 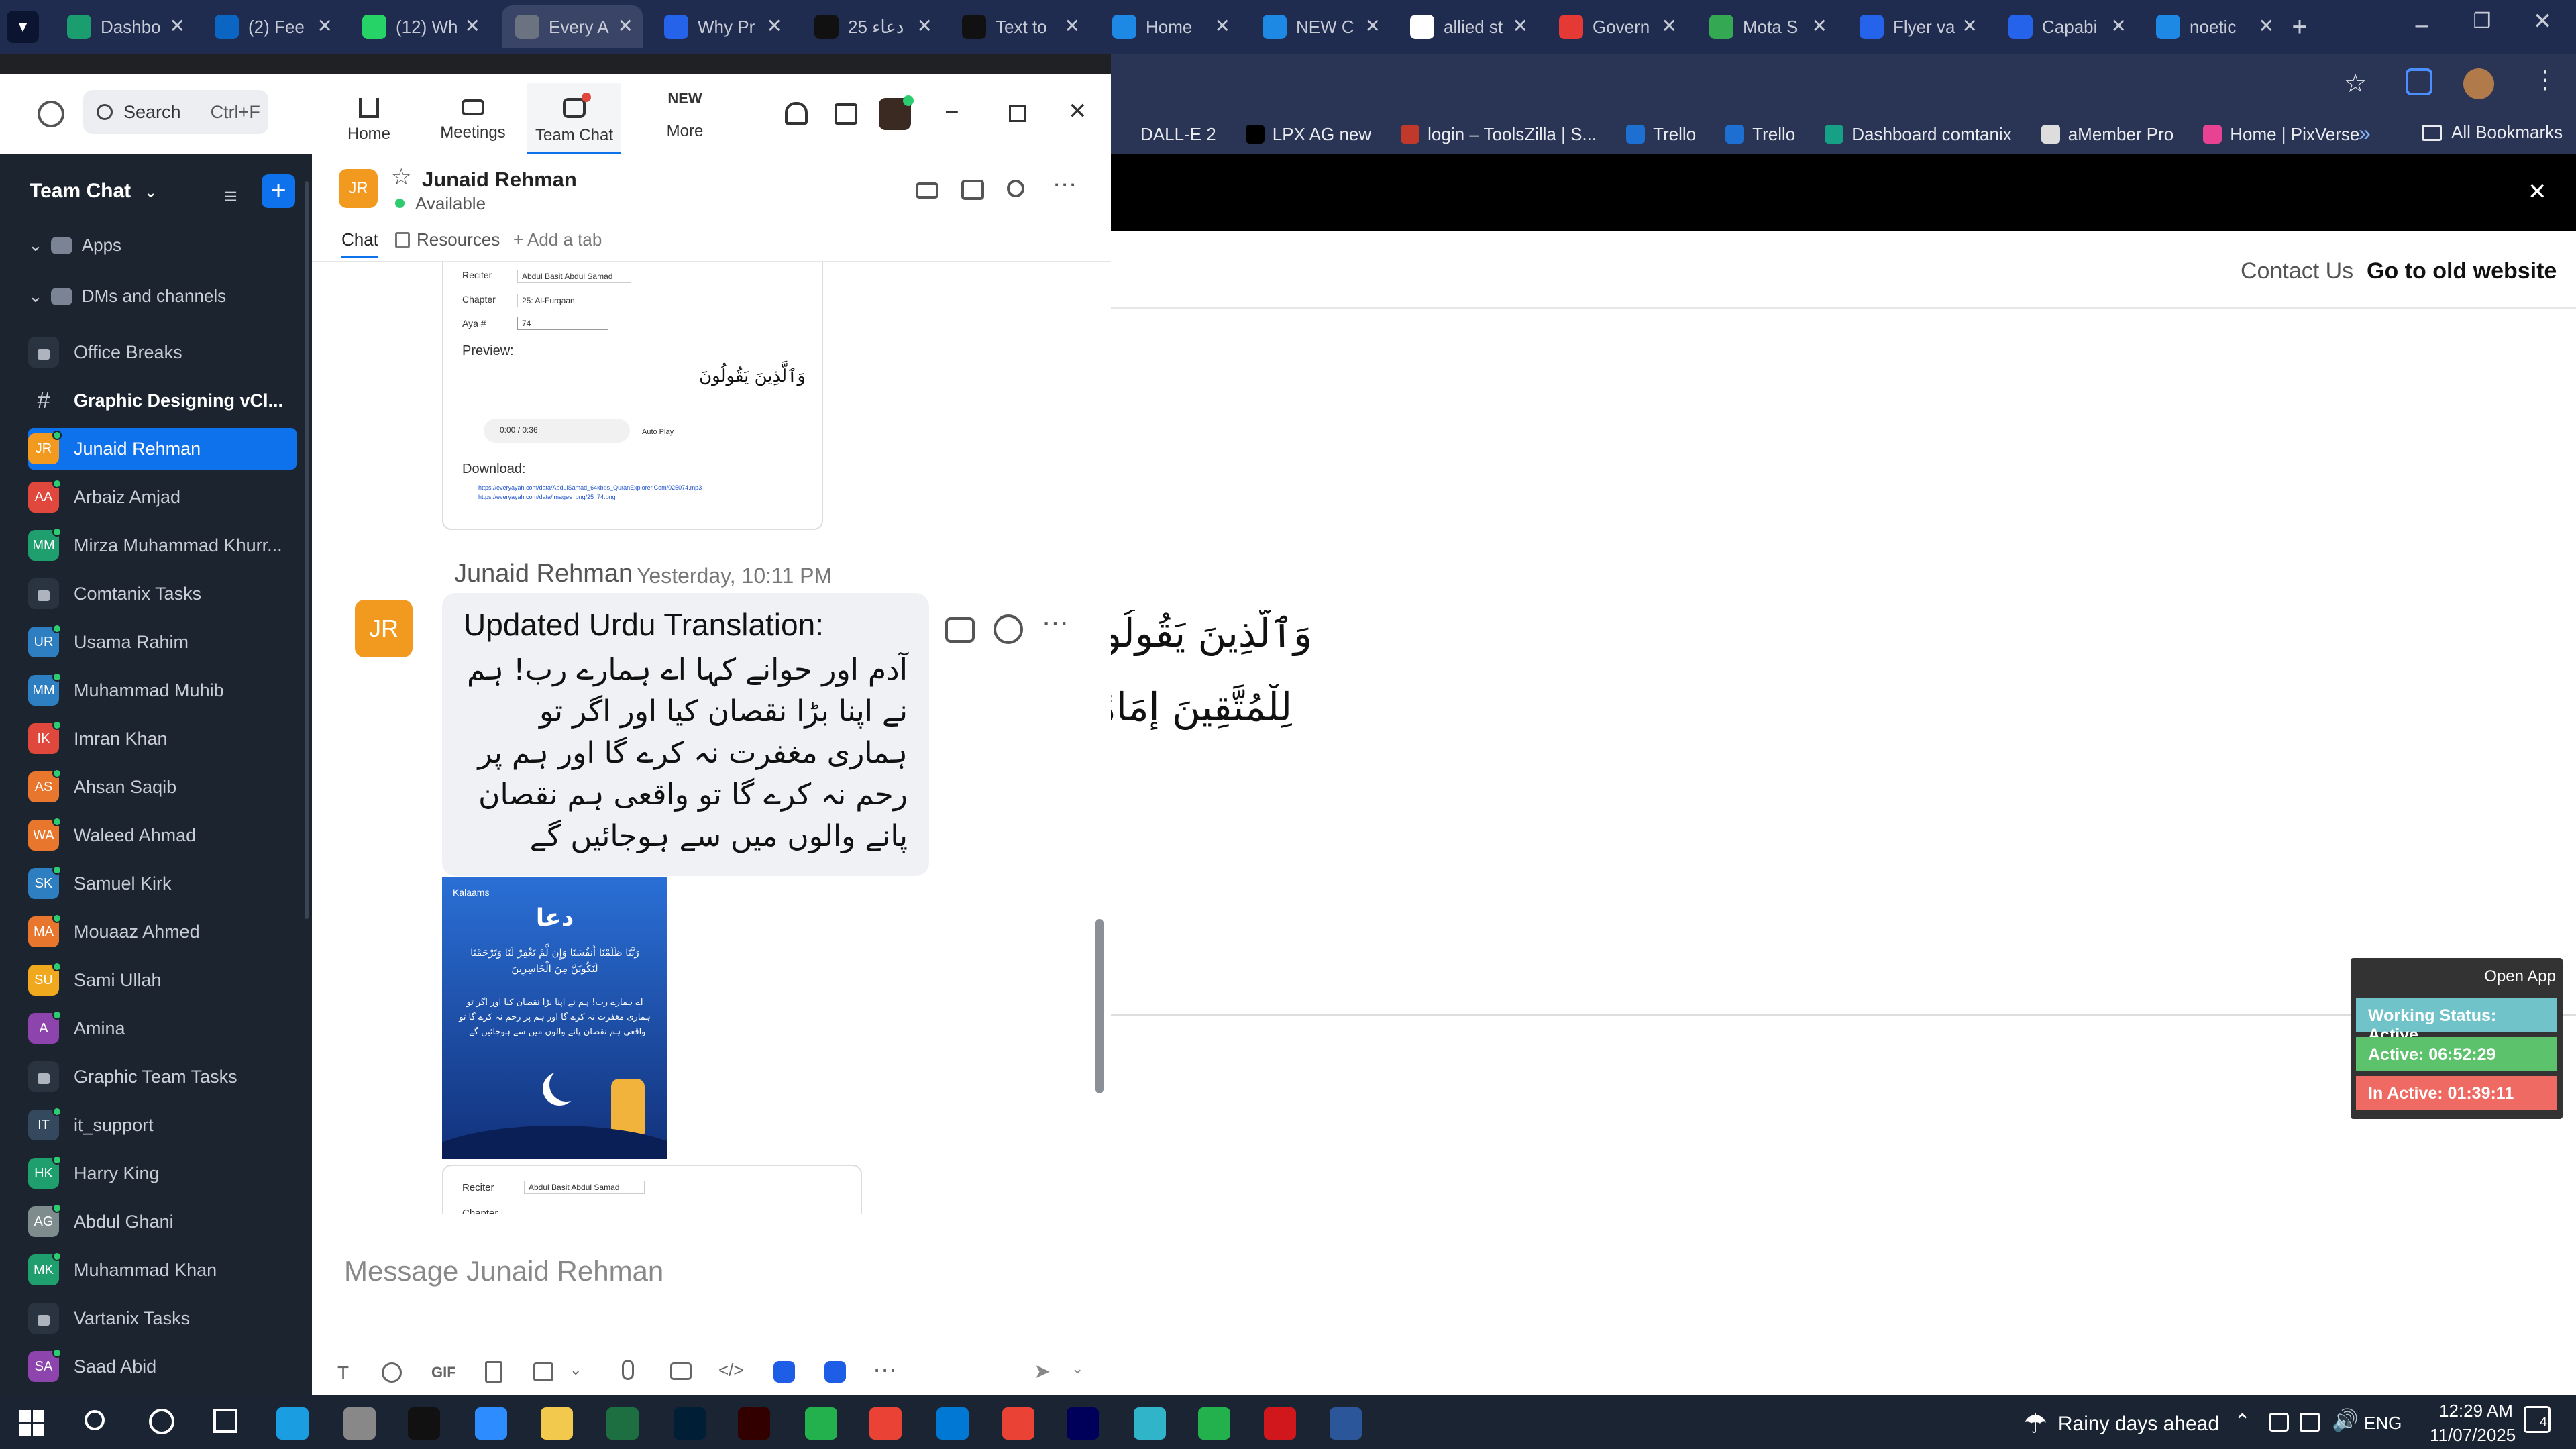 I want to click on nav-team-chat: Team Chat, so click(x=574, y=118).